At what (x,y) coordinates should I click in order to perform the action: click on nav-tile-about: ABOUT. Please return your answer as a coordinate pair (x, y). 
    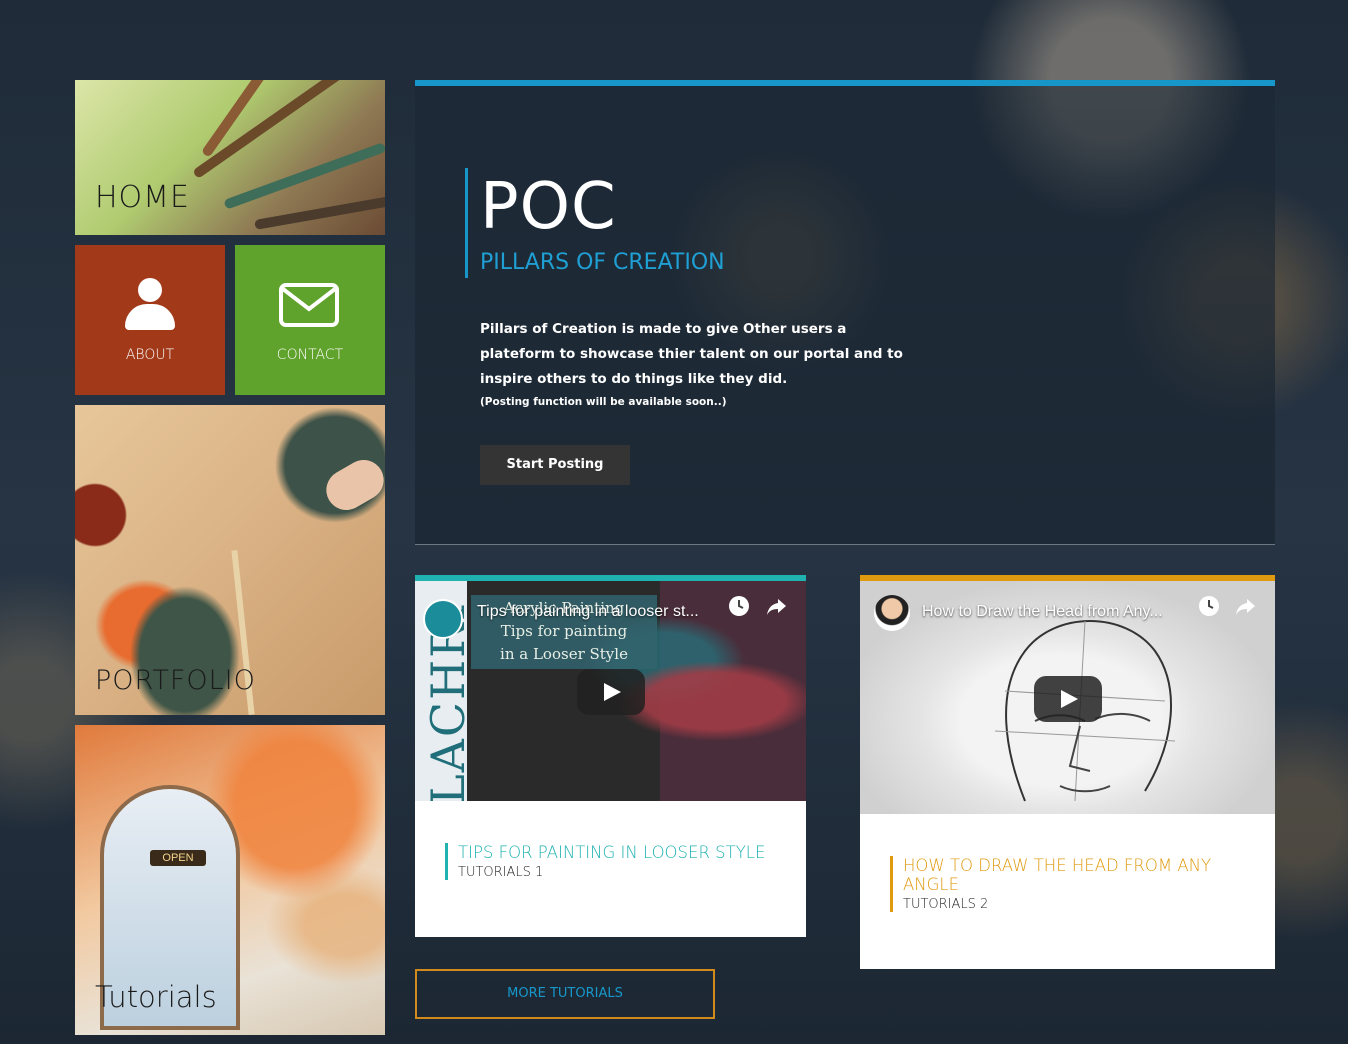
    Looking at the image, I should click on (150, 320).